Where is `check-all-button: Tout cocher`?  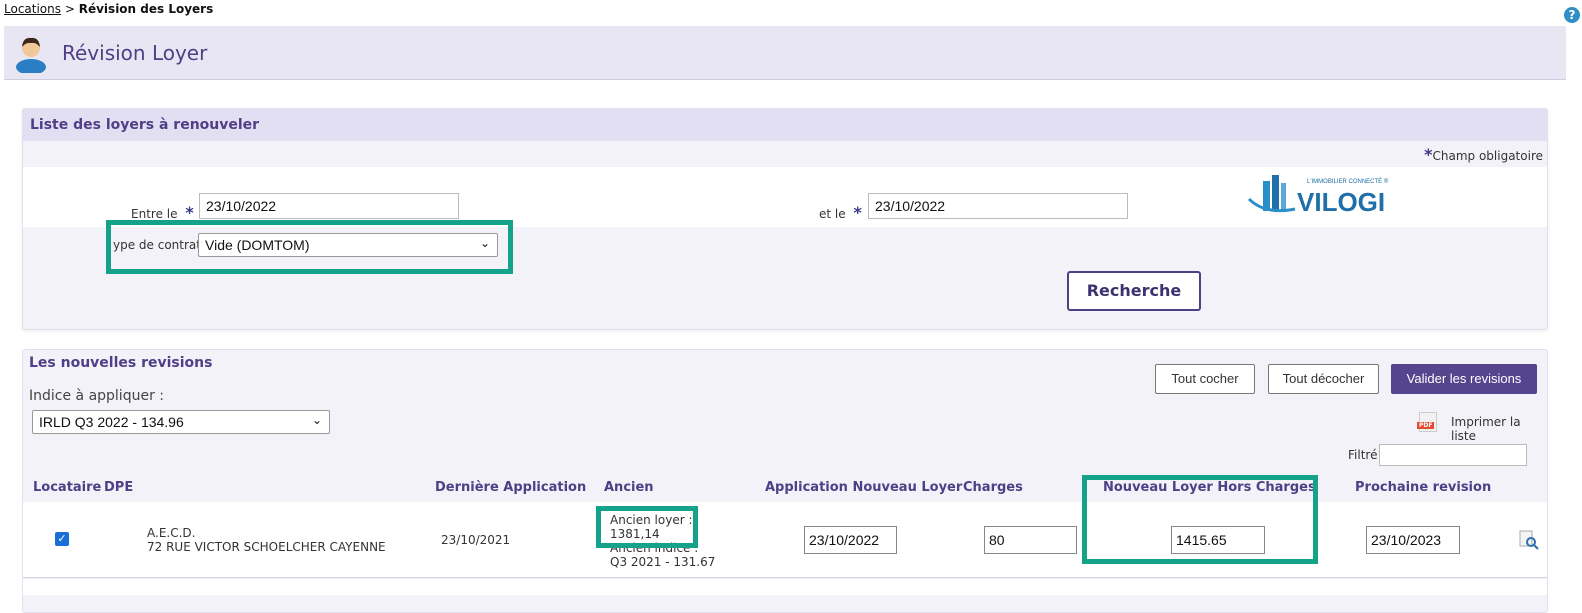
check-all-button: Tout cocher is located at coordinates (1205, 379).